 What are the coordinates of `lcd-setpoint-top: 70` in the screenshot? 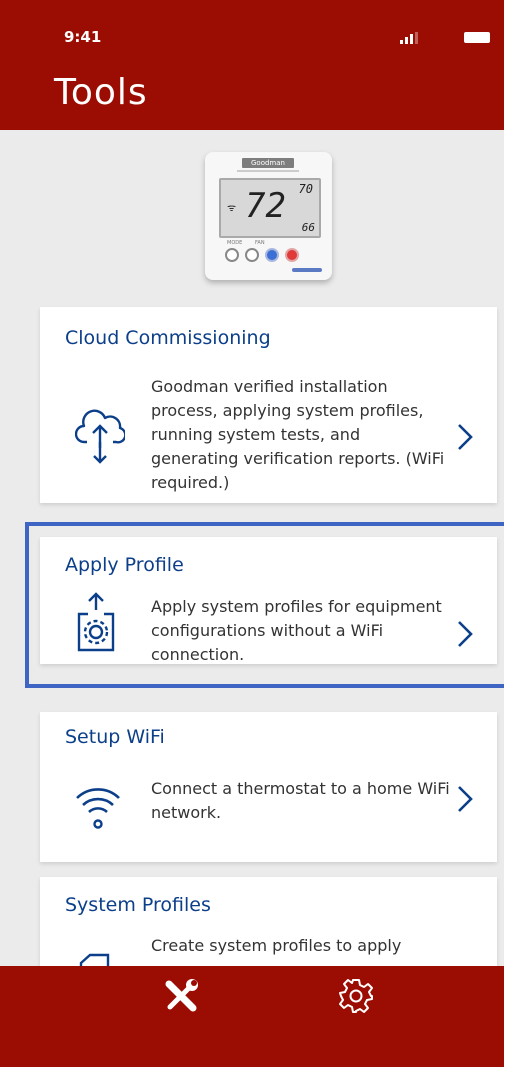 It's located at (305, 189).